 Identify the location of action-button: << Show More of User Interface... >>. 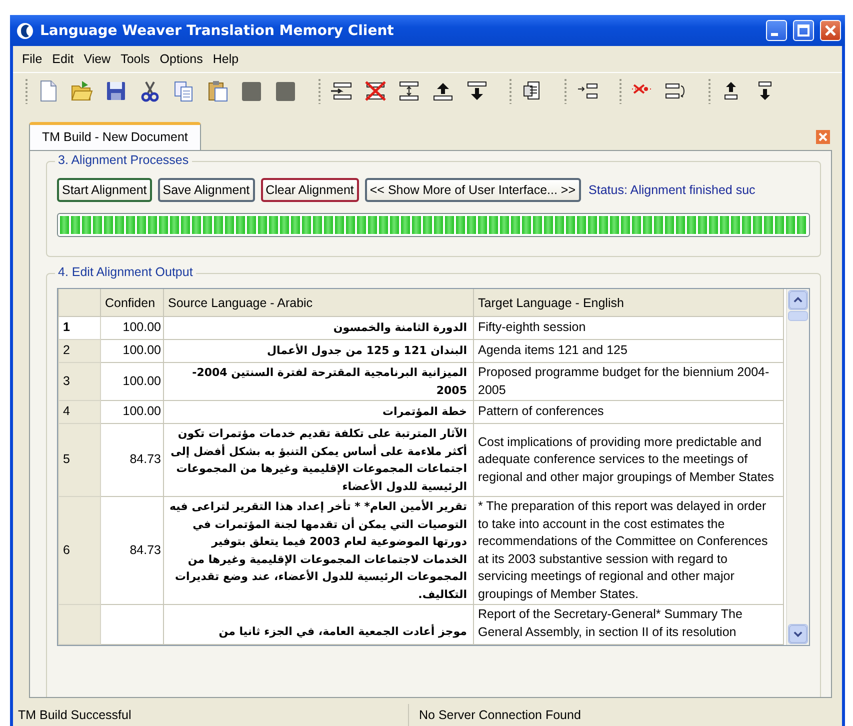
(472, 190).